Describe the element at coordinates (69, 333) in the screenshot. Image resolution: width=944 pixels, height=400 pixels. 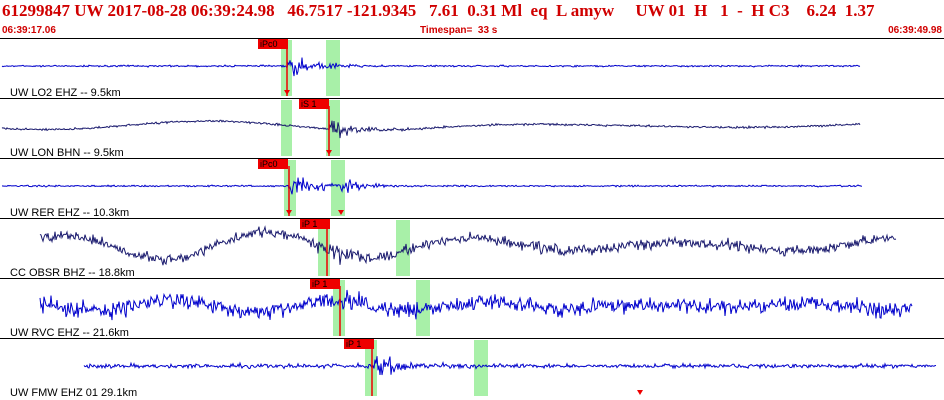
I see `trace-label-rvc: UW RVC EHZ -- 21.6km` at that location.